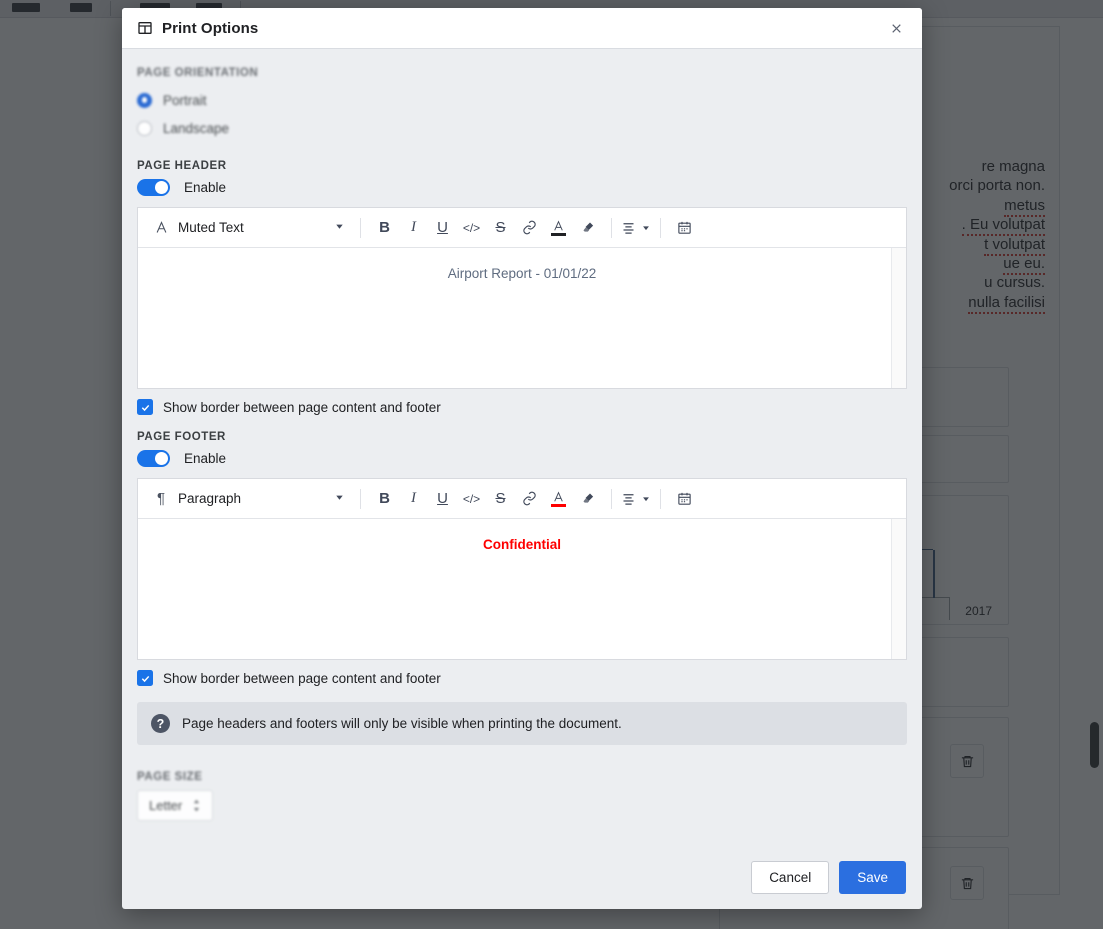 The width and height of the screenshot is (1103, 929). Describe the element at coordinates (196, 128) in the screenshot. I see `radio-label-landscape: Landscape` at that location.